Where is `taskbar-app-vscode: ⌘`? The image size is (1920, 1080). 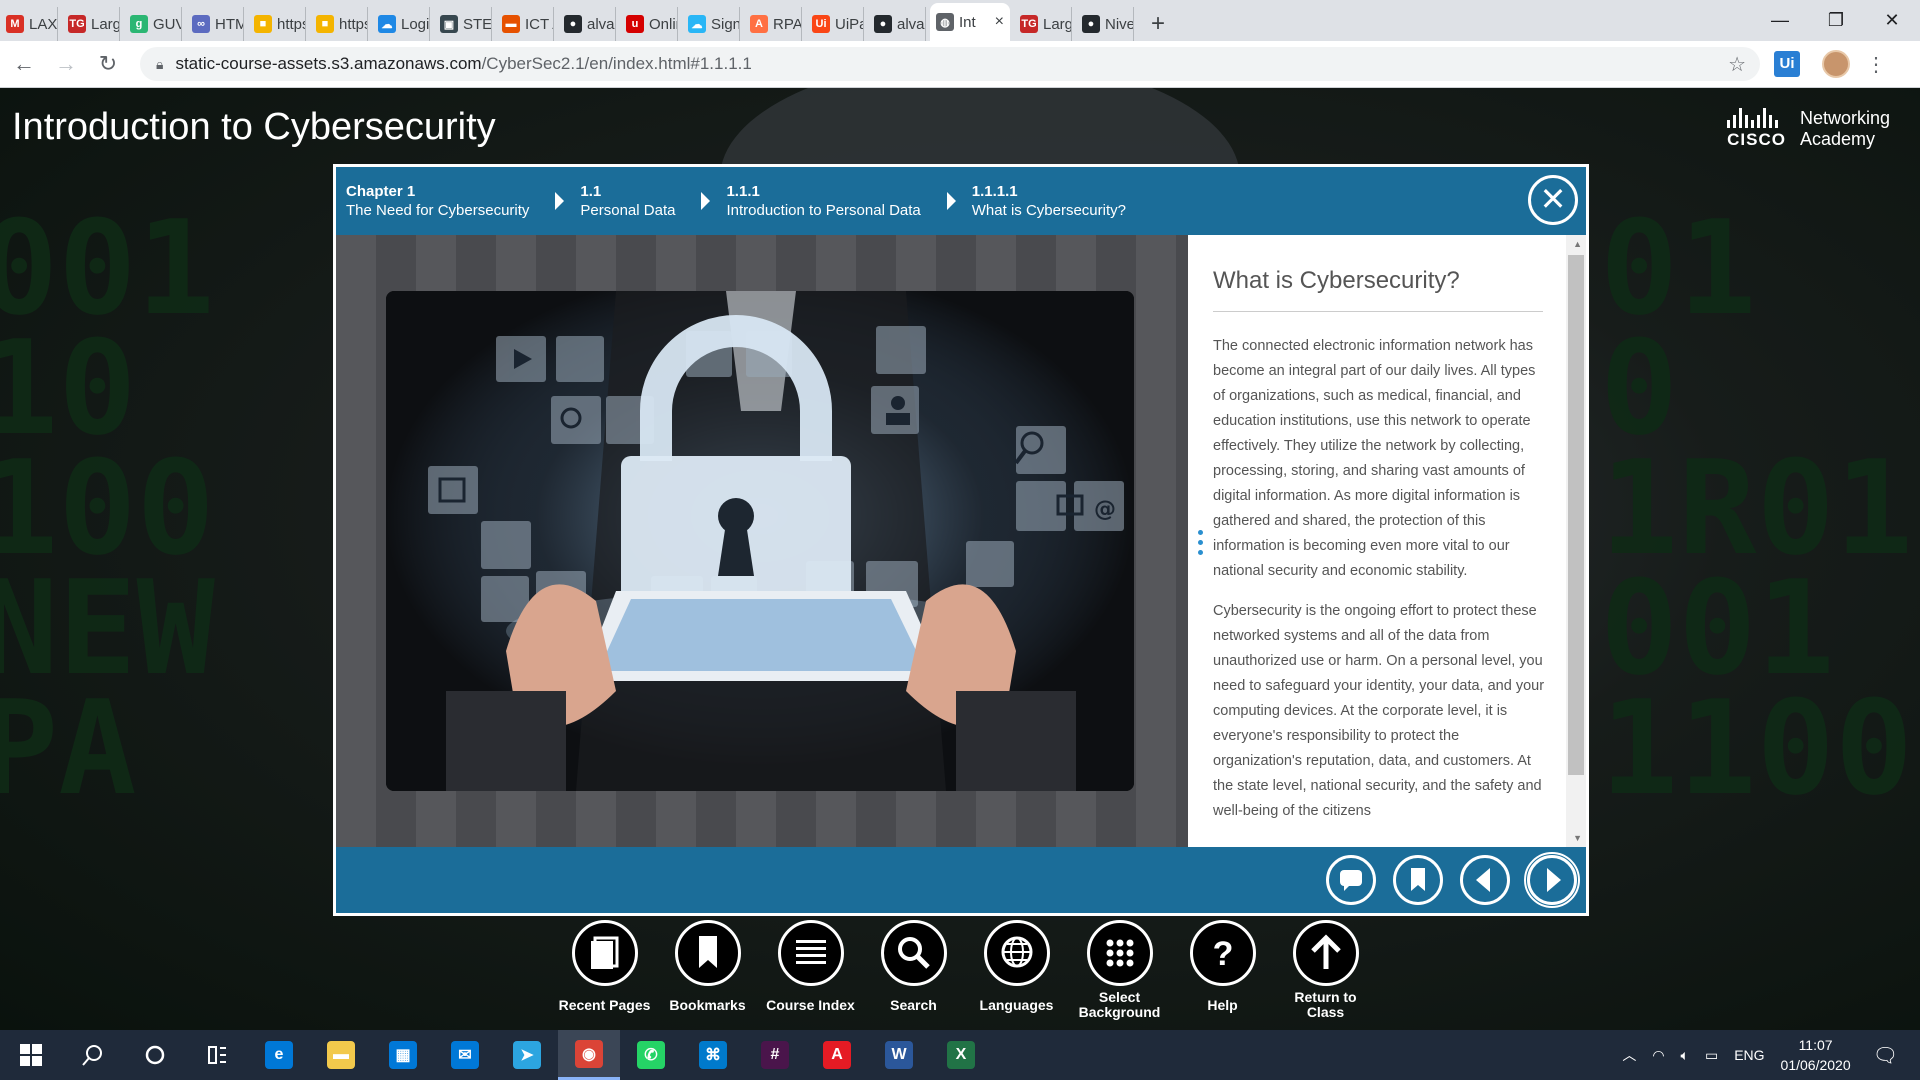 taskbar-app-vscode: ⌘ is located at coordinates (713, 1055).